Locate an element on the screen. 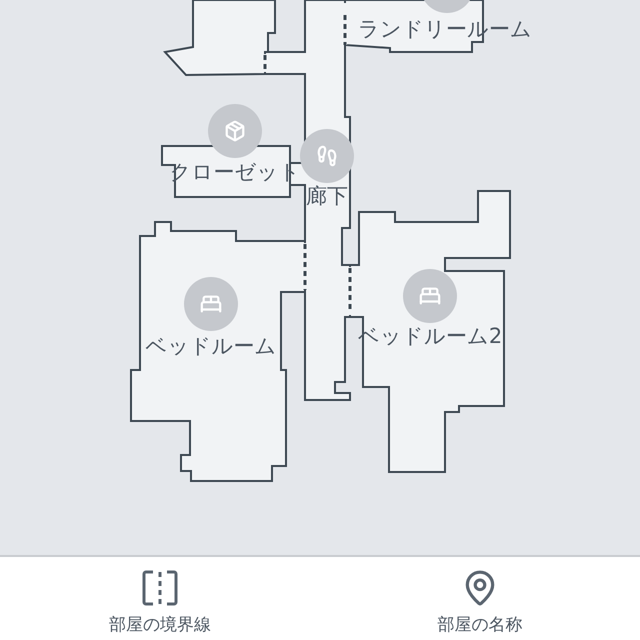 Image resolution: width=640 pixels, height=640 pixels. toolbar-button: 部屋の境界線 is located at coordinates (160, 598).